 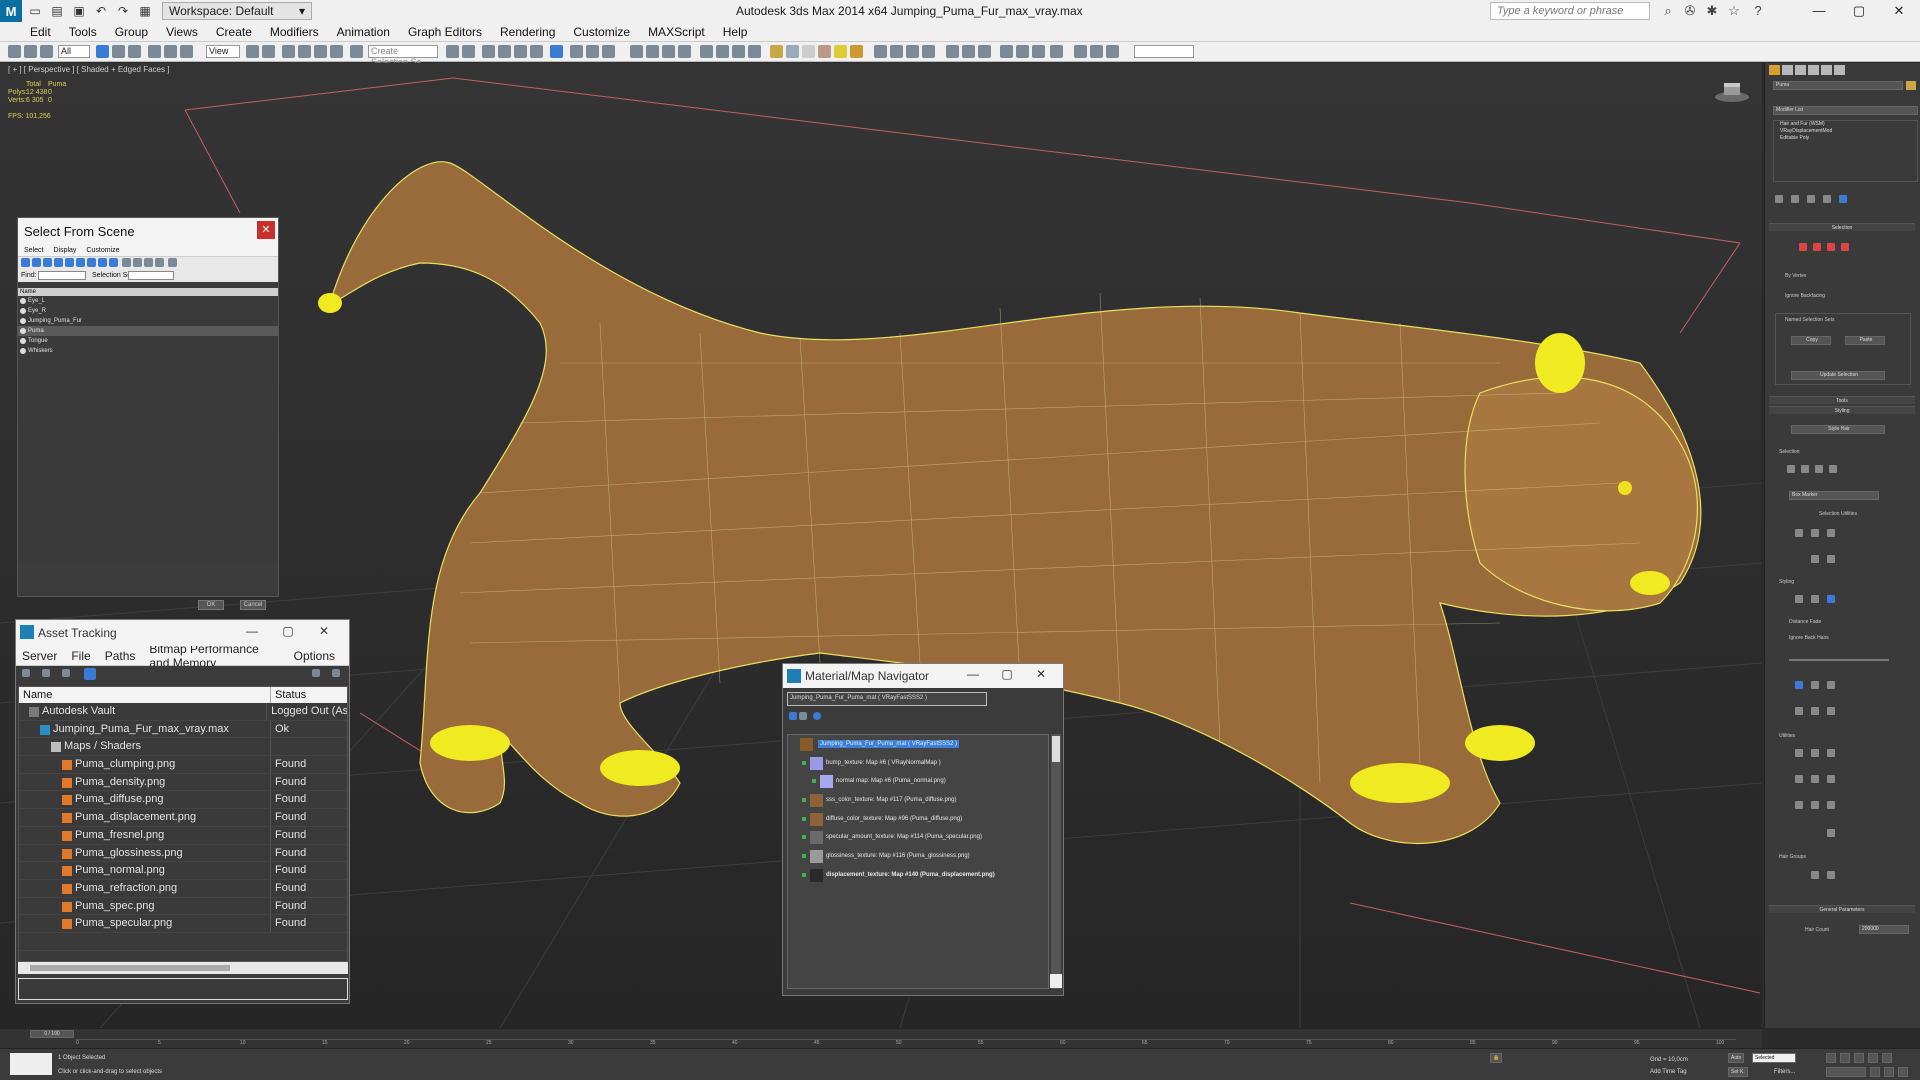 What do you see at coordinates (52, 1034) in the screenshot?
I see `time-slider-thumb: 0 / 100` at bounding box center [52, 1034].